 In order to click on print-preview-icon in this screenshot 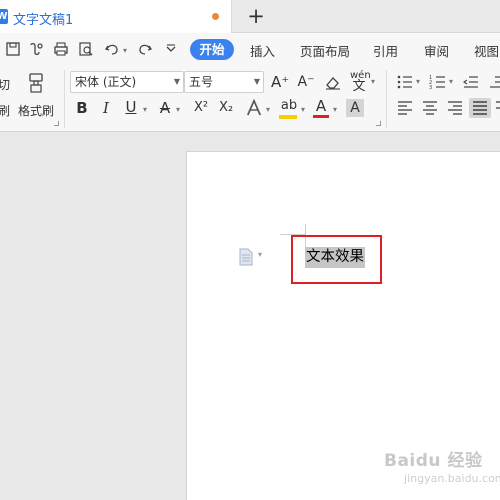, I will do `click(86, 49)`.